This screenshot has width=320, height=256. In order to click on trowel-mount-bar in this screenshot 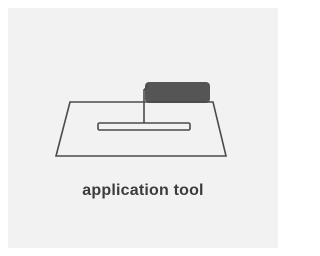, I will do `click(144, 126)`.